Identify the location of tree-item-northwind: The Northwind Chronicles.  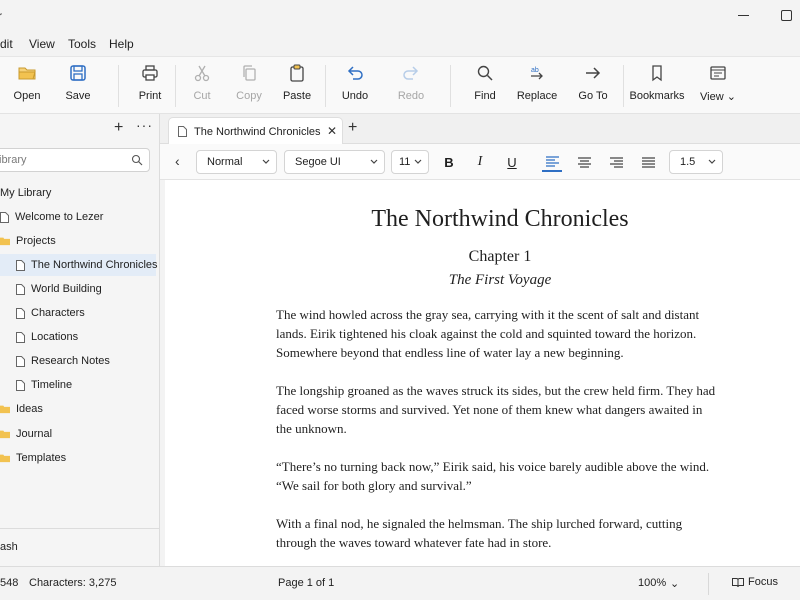
(79, 265).